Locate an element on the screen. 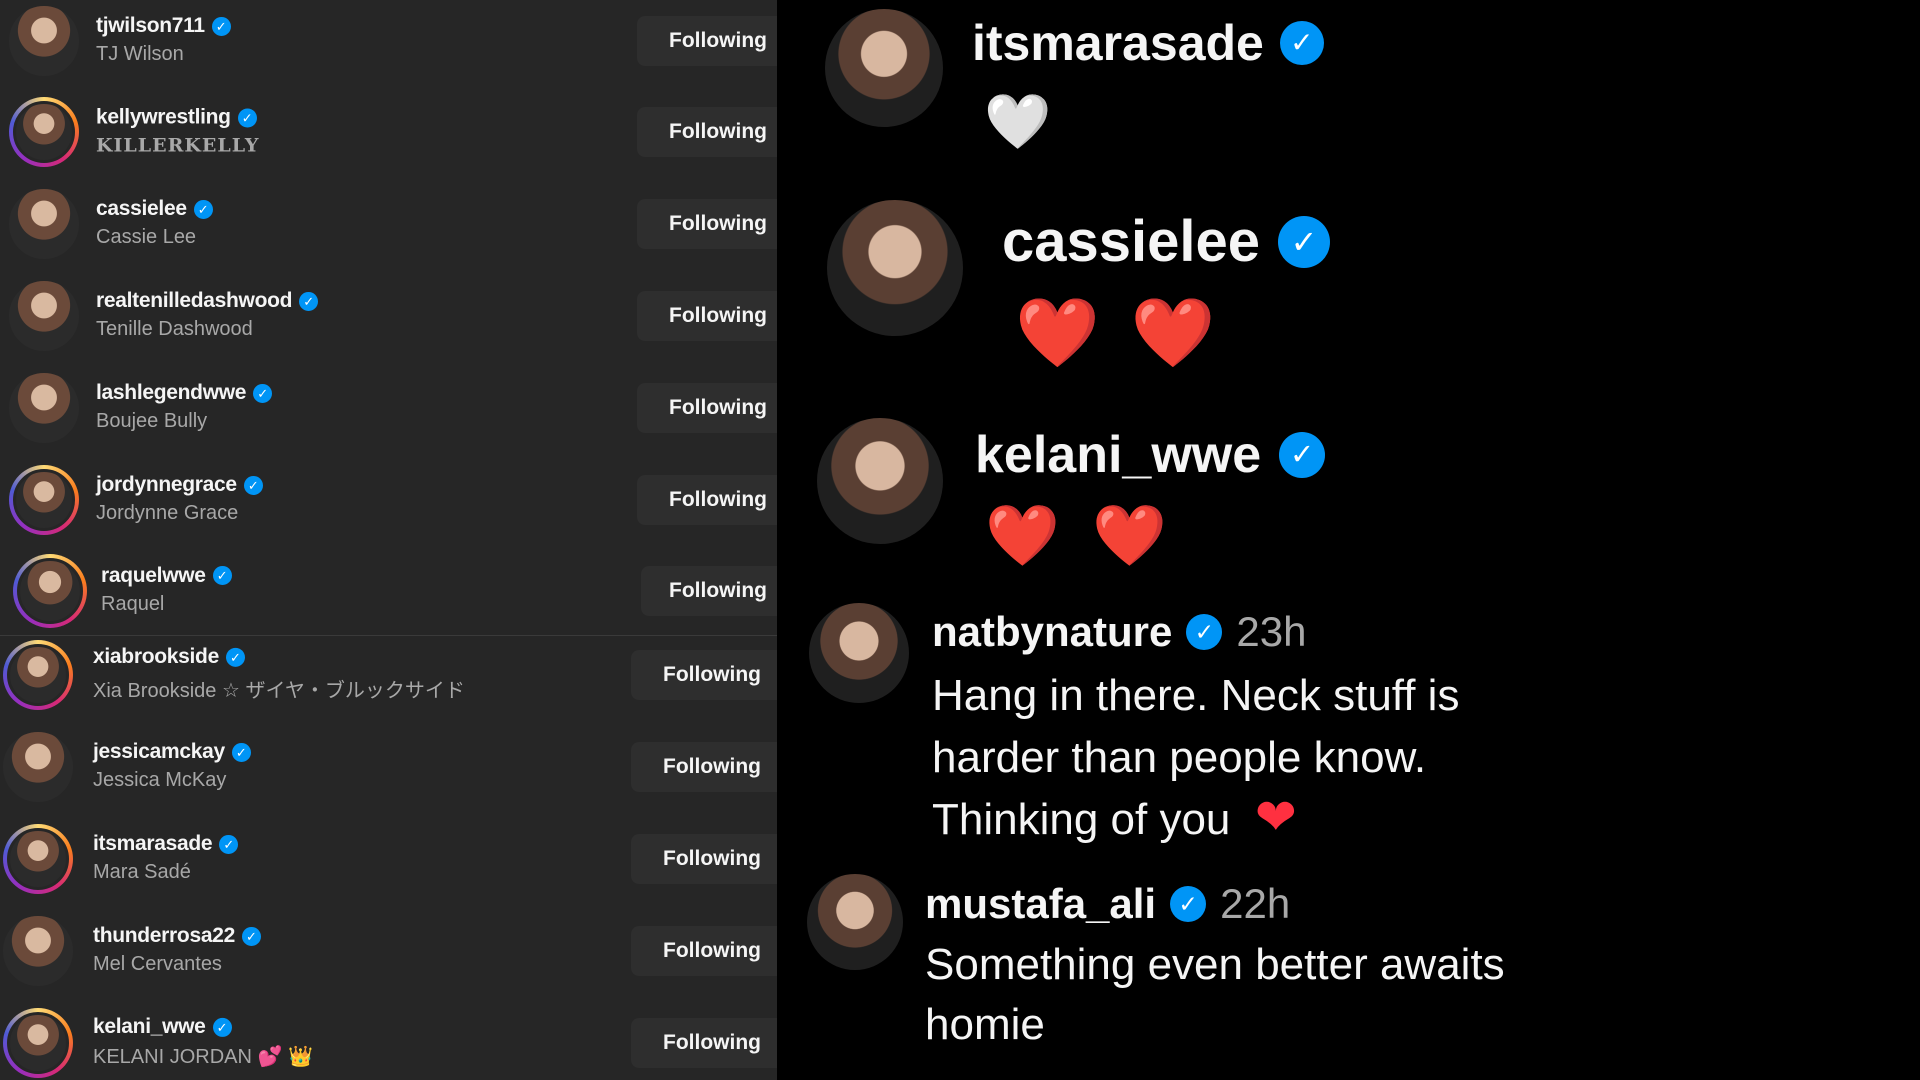  commenter-avatar is located at coordinates (855, 922).